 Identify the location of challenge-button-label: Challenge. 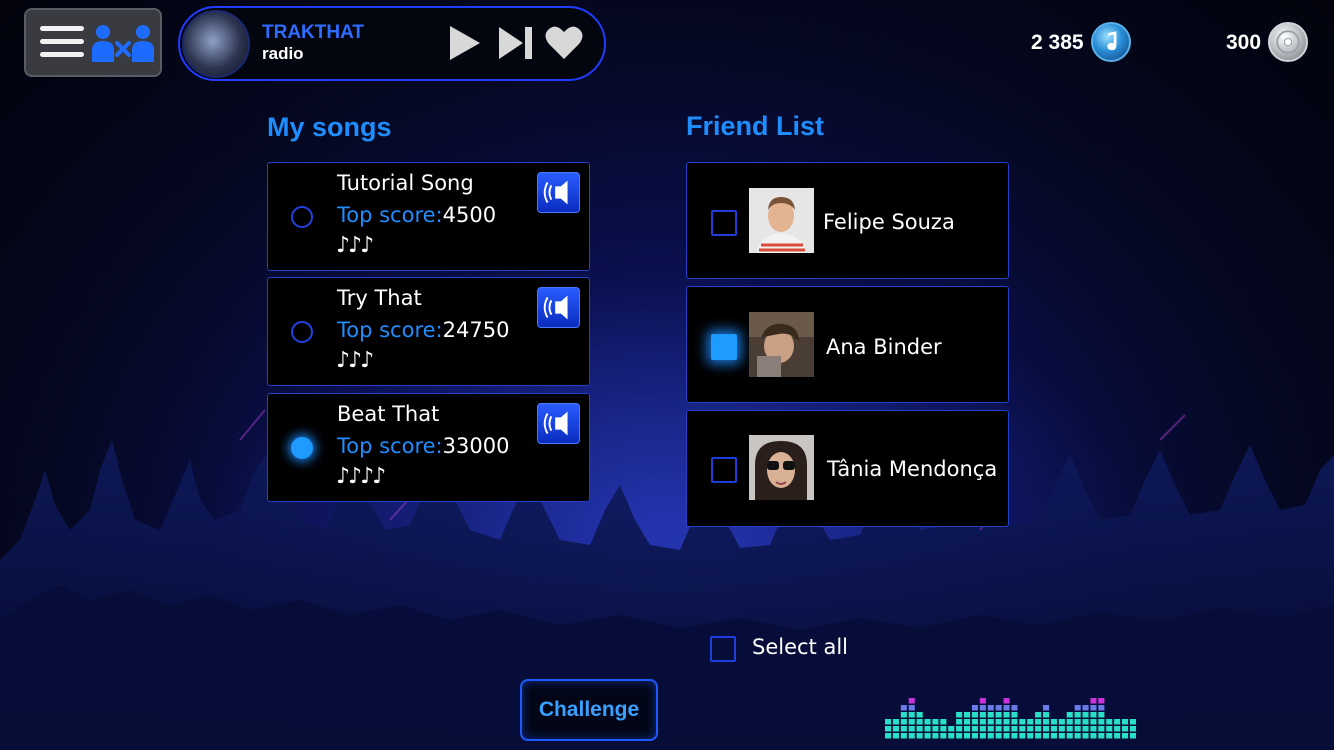
(589, 709).